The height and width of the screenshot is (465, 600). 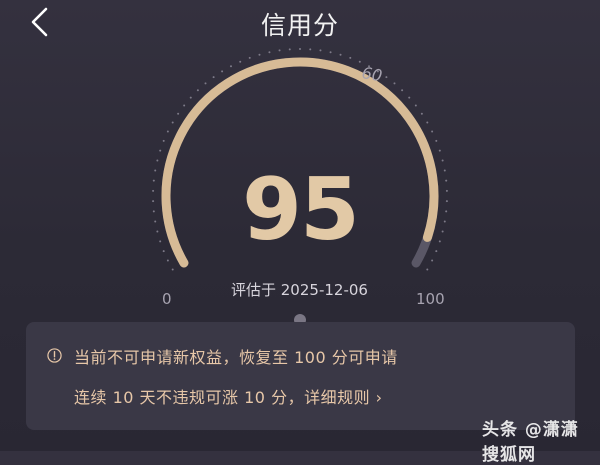 What do you see at coordinates (301, 210) in the screenshot?
I see `credit-score-value: 95` at bounding box center [301, 210].